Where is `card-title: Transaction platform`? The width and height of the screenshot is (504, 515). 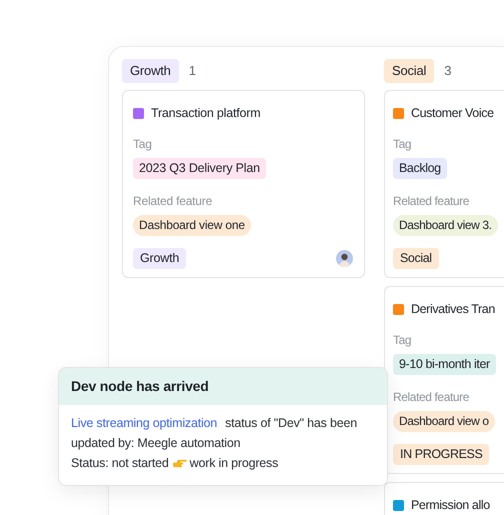
card-title: Transaction platform is located at coordinates (205, 113).